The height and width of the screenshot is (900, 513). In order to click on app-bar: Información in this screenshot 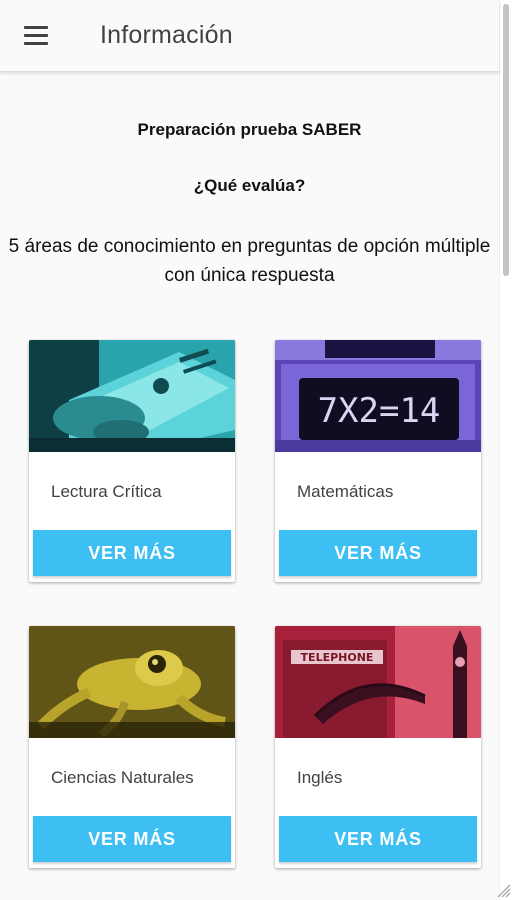, I will do `click(249, 36)`.